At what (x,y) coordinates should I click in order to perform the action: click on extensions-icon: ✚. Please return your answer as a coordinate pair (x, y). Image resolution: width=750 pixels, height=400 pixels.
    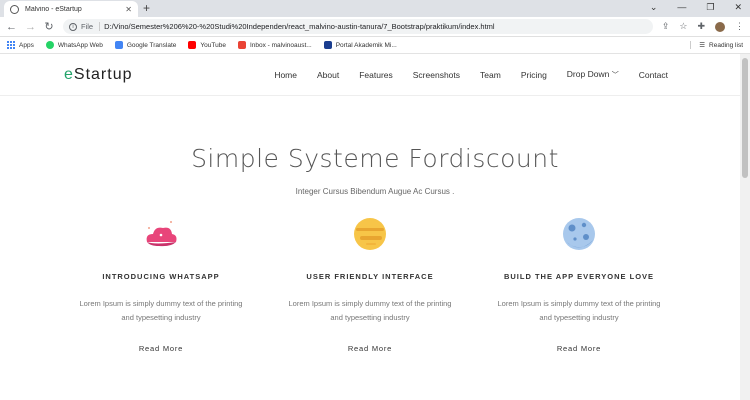
    Looking at the image, I should click on (701, 26).